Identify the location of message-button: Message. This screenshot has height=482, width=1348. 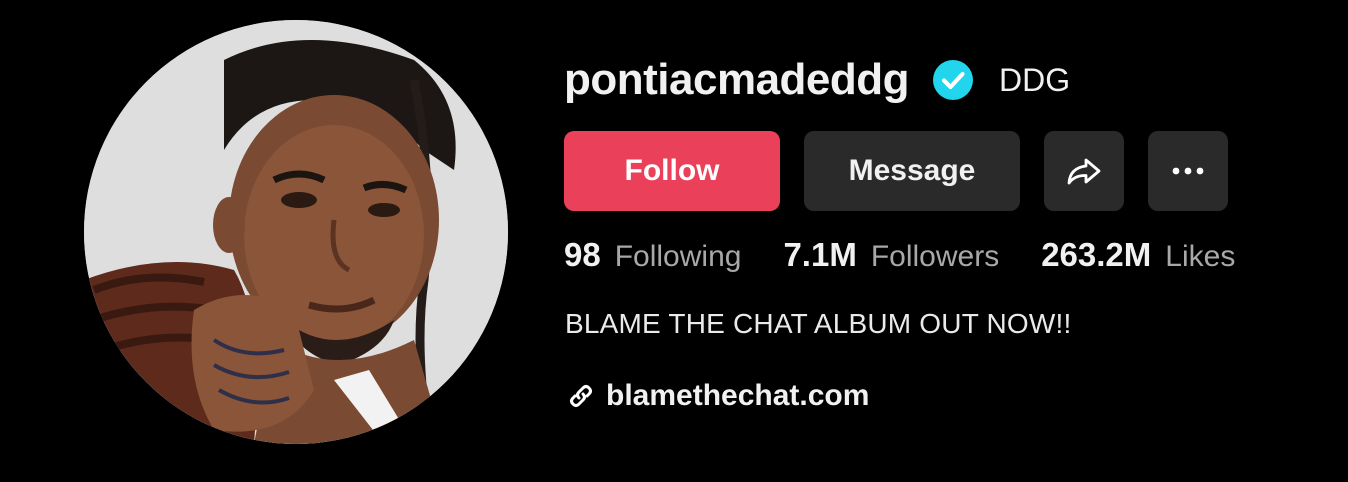
(912, 171).